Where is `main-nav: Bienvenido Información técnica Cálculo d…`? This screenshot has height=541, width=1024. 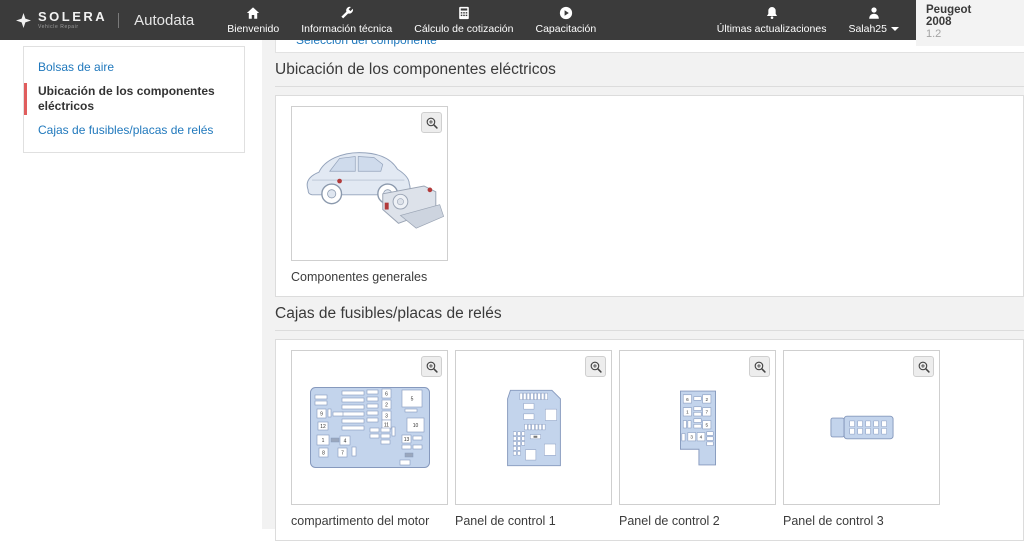 main-nav: Bienvenido Información técnica Cálculo d… is located at coordinates (411, 20).